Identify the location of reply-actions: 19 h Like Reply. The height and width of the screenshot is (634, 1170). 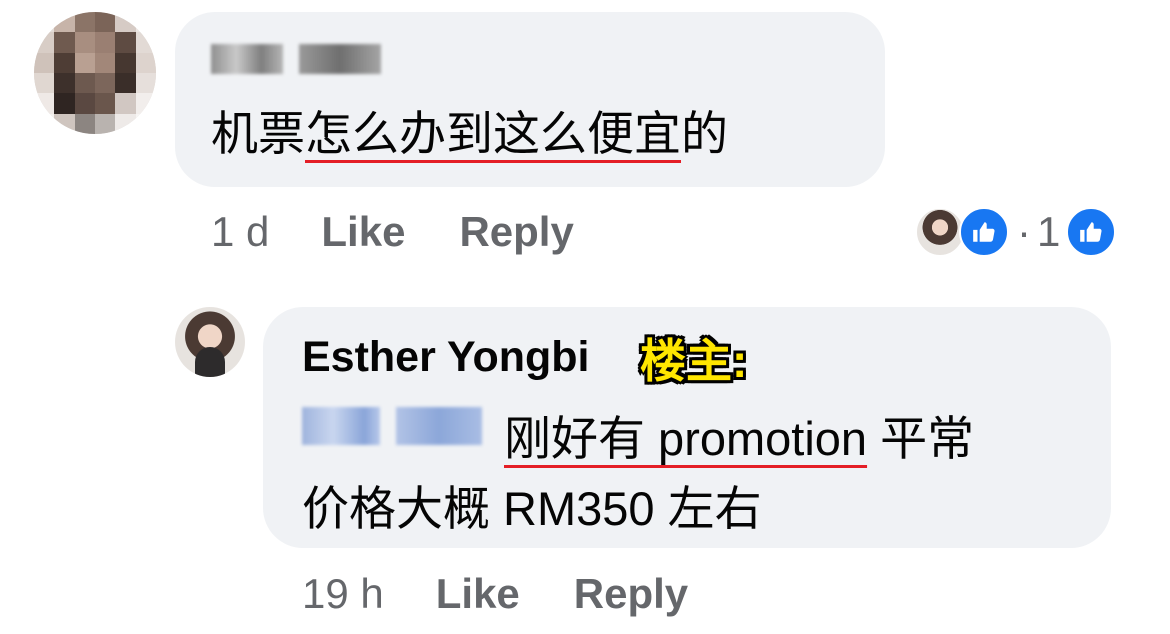
(495, 594).